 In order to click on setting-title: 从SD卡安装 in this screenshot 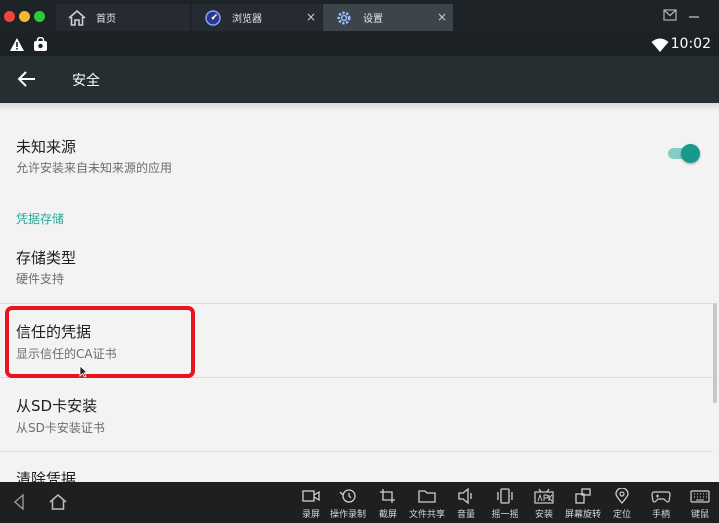, I will do `click(57, 406)`.